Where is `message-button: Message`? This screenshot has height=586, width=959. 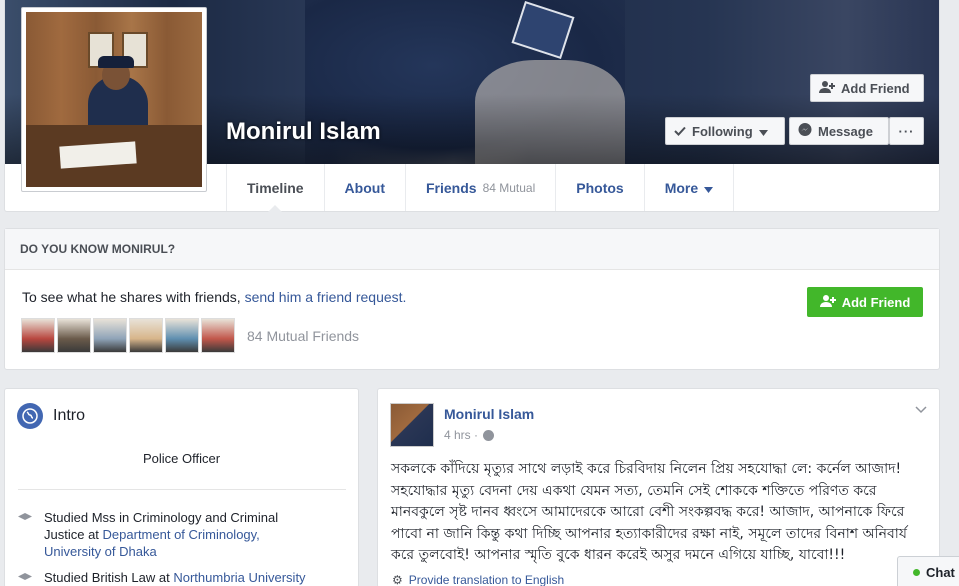 message-button: Message is located at coordinates (839, 131).